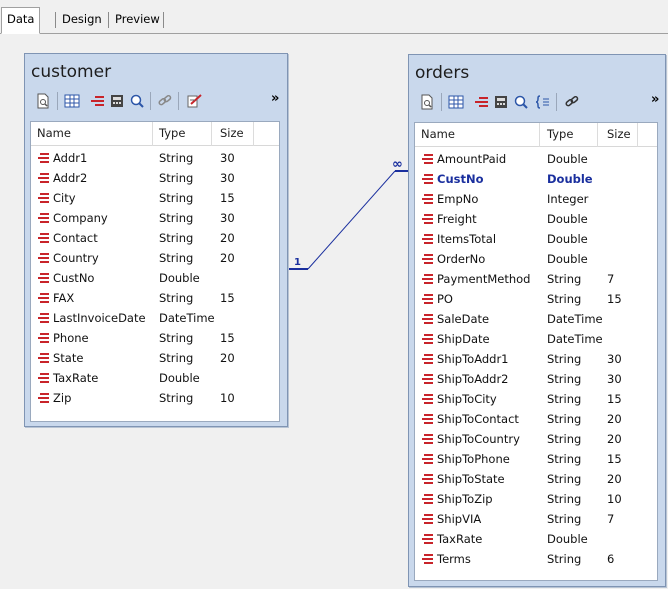  What do you see at coordinates (568, 199) in the screenshot?
I see `field-type: Integer` at bounding box center [568, 199].